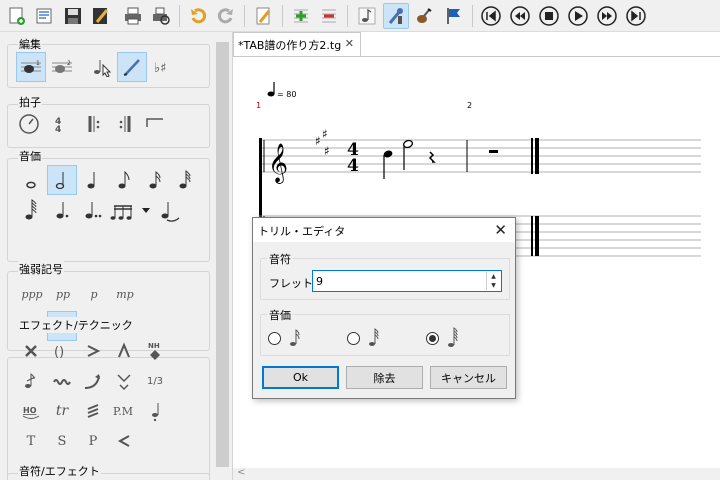  What do you see at coordinates (60, 124) in the screenshot?
I see `time-signature-icon: 44` at bounding box center [60, 124].